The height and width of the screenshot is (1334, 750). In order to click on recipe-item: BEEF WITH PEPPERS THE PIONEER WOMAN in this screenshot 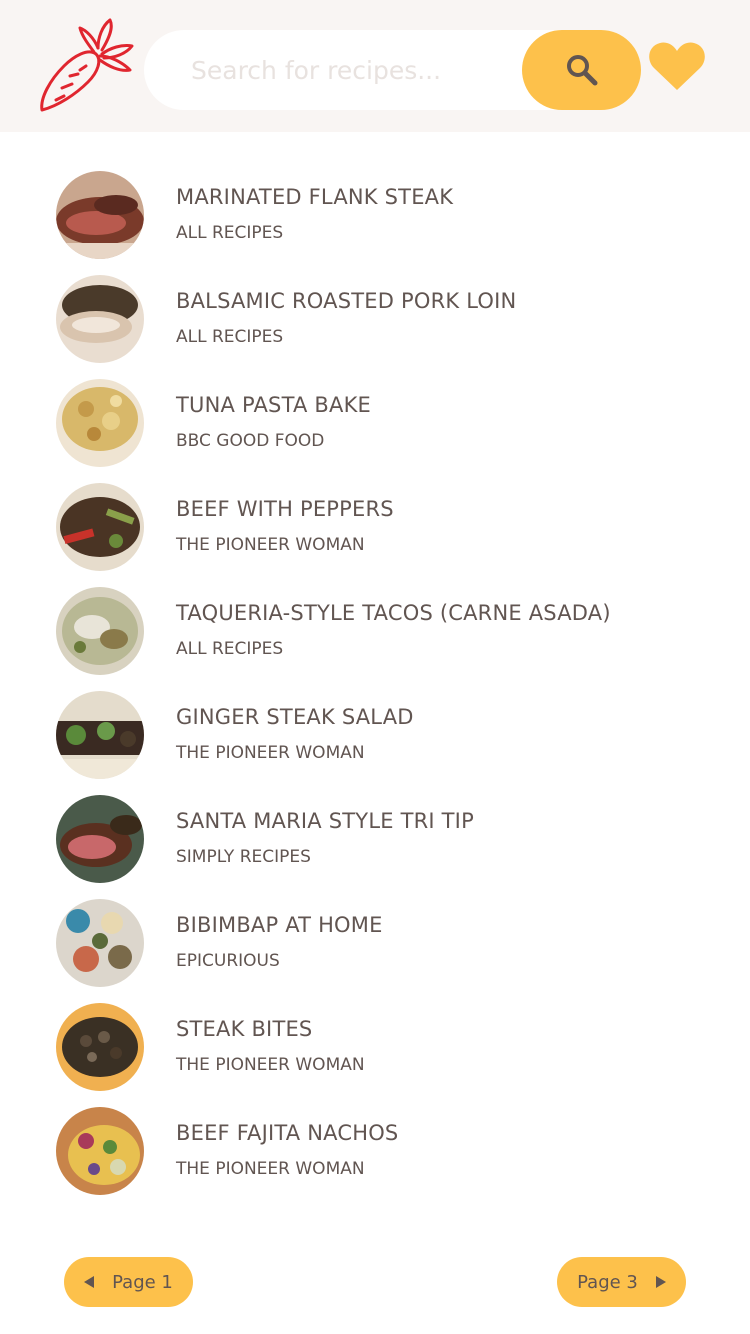, I will do `click(381, 527)`.